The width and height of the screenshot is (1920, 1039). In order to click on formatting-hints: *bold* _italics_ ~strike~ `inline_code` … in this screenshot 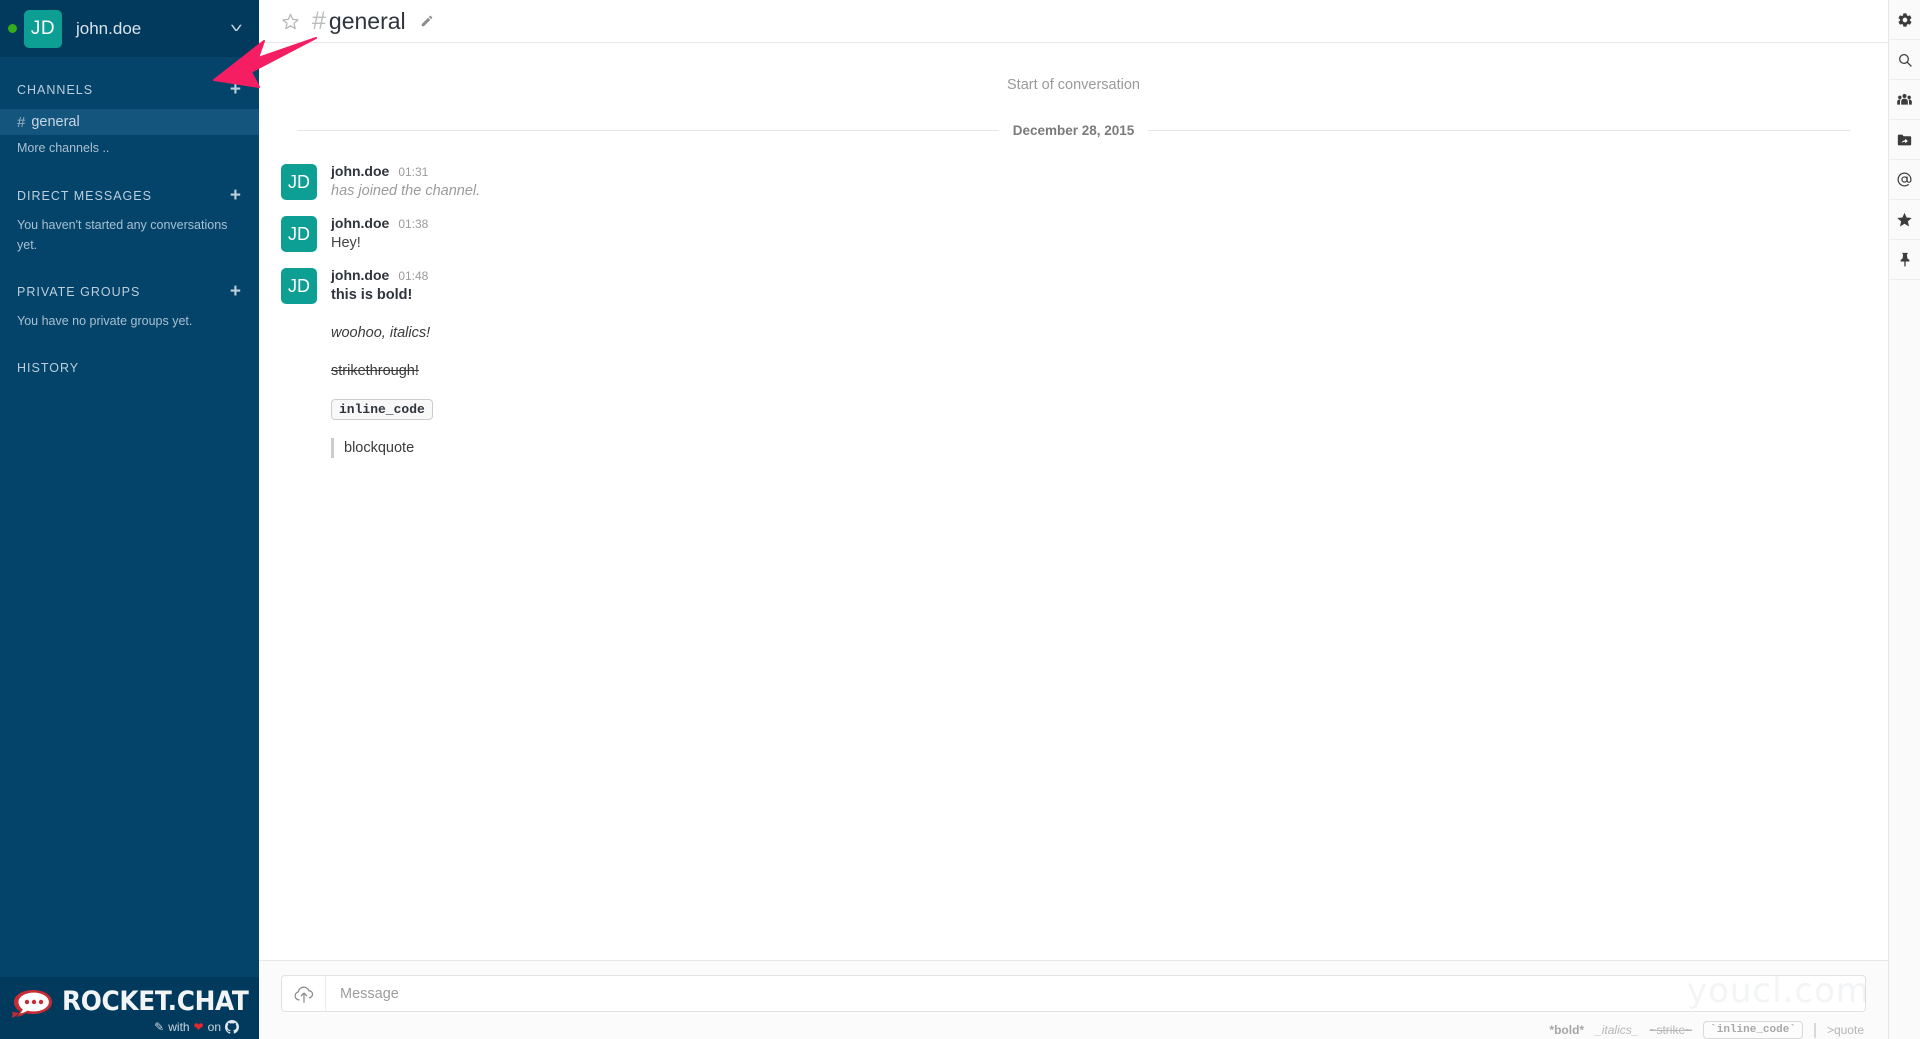, I will do `click(1073, 1025)`.